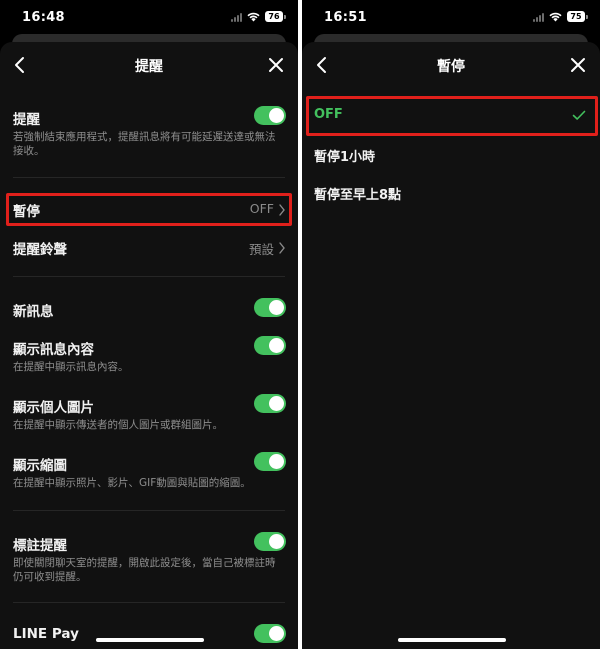 The height and width of the screenshot is (649, 600). Describe the element at coordinates (358, 195) in the screenshot. I see `option-label: 暫停至早上8點` at that location.